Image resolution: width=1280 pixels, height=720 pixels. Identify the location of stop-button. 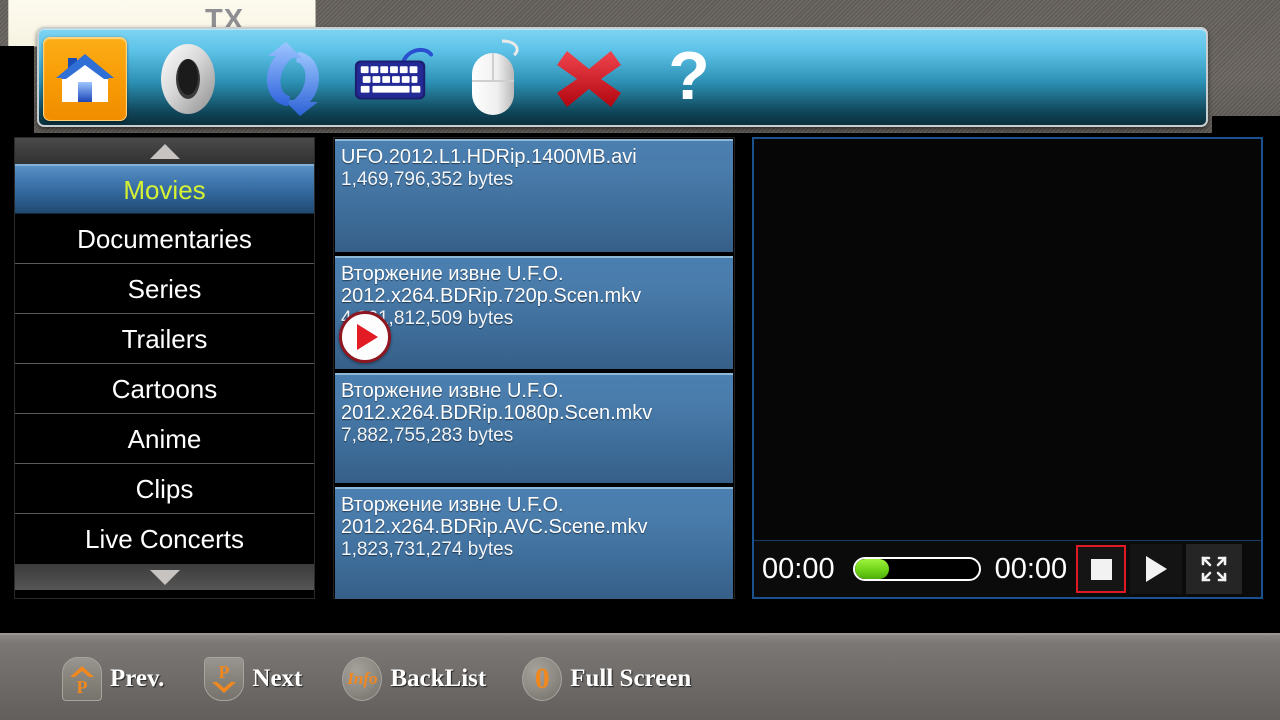
(1101, 569).